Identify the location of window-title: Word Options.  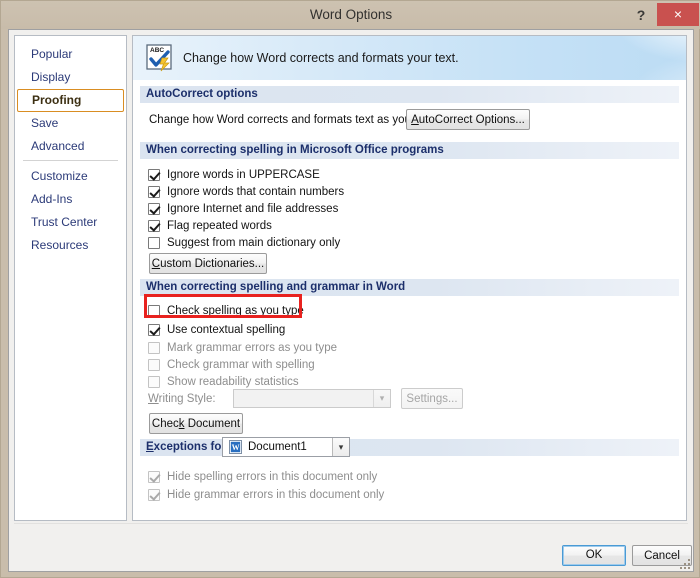
(351, 14).